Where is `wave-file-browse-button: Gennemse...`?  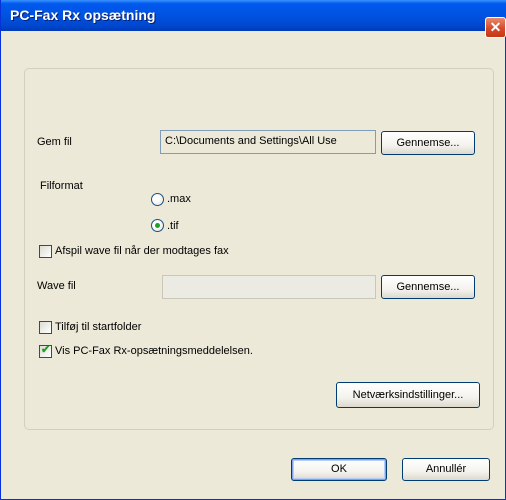 wave-file-browse-button: Gennemse... is located at coordinates (428, 287).